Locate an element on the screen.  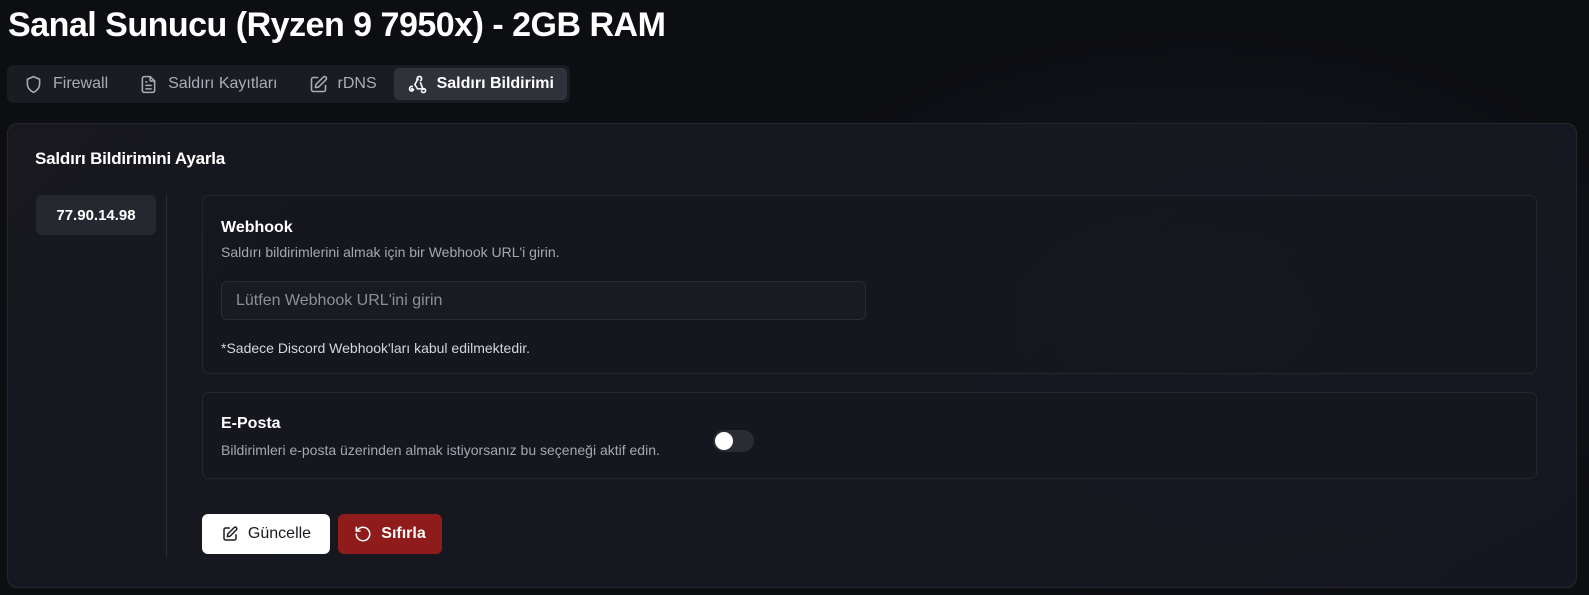
email-title: E-Posta is located at coordinates (251, 423).